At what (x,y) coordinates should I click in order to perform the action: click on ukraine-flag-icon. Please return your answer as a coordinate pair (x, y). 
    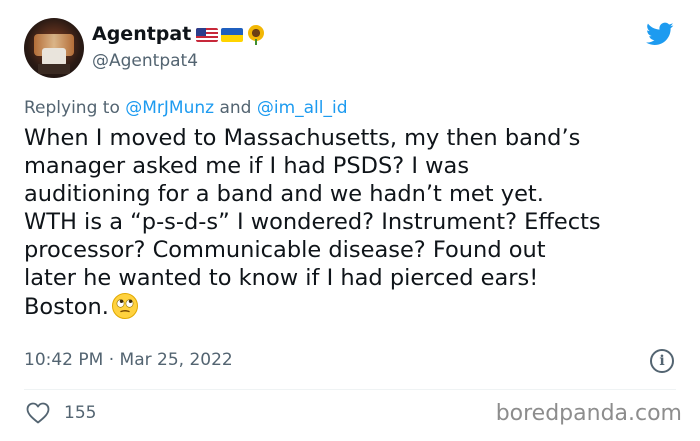
    Looking at the image, I should click on (232, 35).